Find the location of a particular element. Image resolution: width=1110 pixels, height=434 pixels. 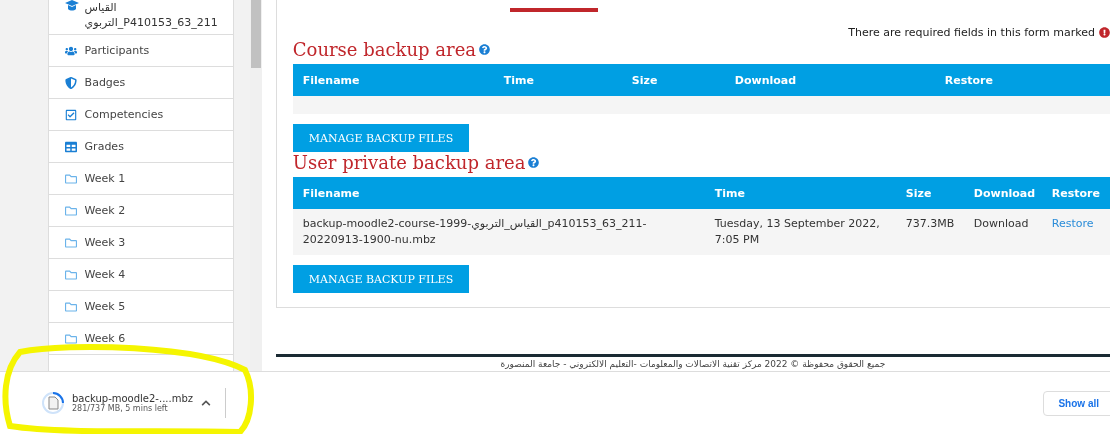

course-name-line: القياس is located at coordinates (151, 7).